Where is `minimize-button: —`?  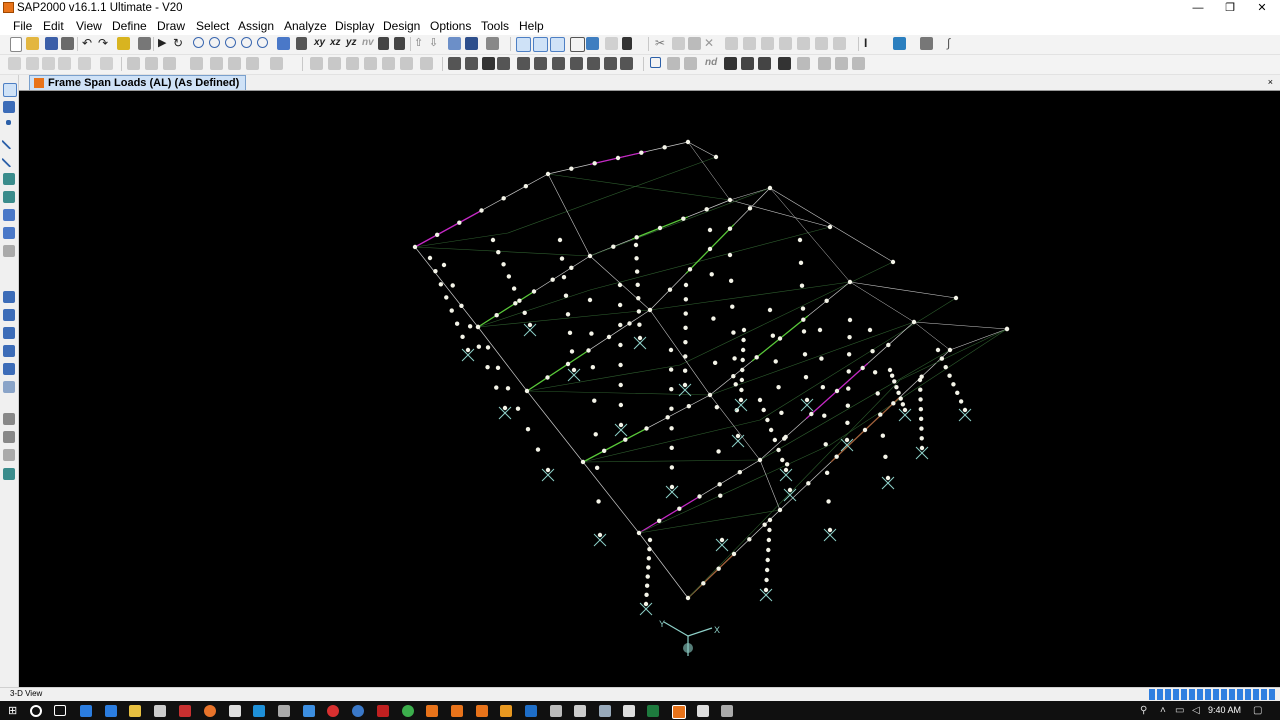
minimize-button: — is located at coordinates (1198, 8).